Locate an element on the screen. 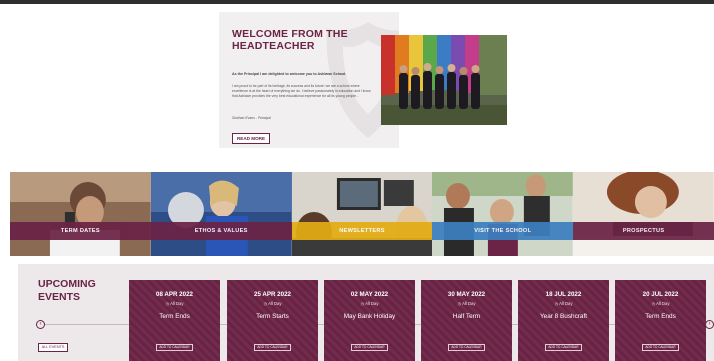  tile-term-dates: TERM DATES is located at coordinates (80, 214).